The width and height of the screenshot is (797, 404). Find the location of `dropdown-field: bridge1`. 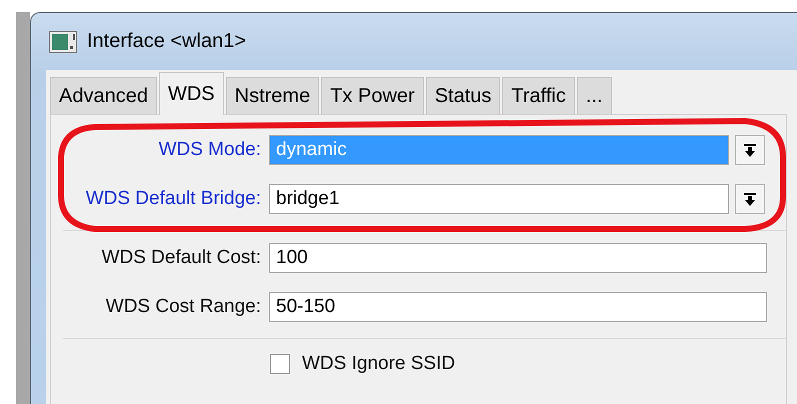

dropdown-field: bridge1 is located at coordinates (499, 199).